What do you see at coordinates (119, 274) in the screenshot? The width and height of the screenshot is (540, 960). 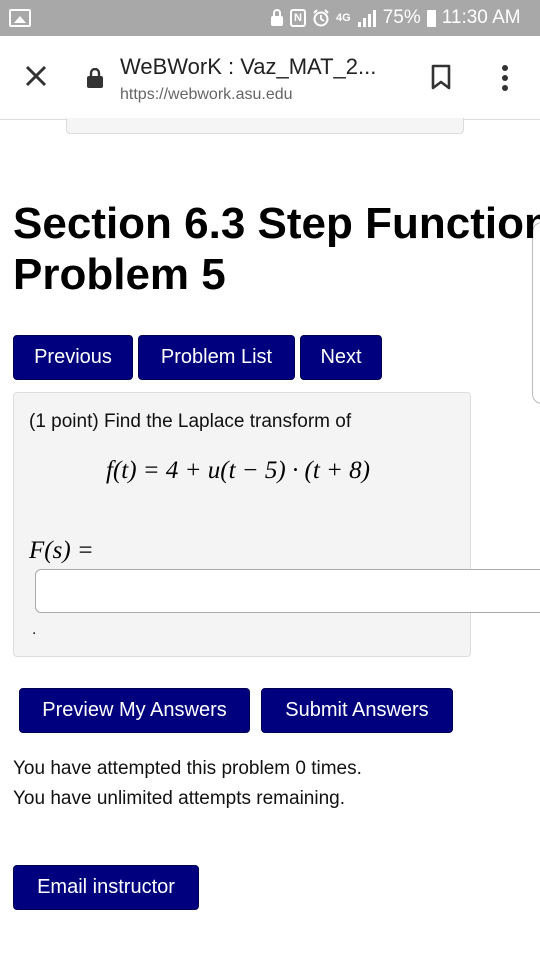 I see `page-title-line2: Problem 5` at bounding box center [119, 274].